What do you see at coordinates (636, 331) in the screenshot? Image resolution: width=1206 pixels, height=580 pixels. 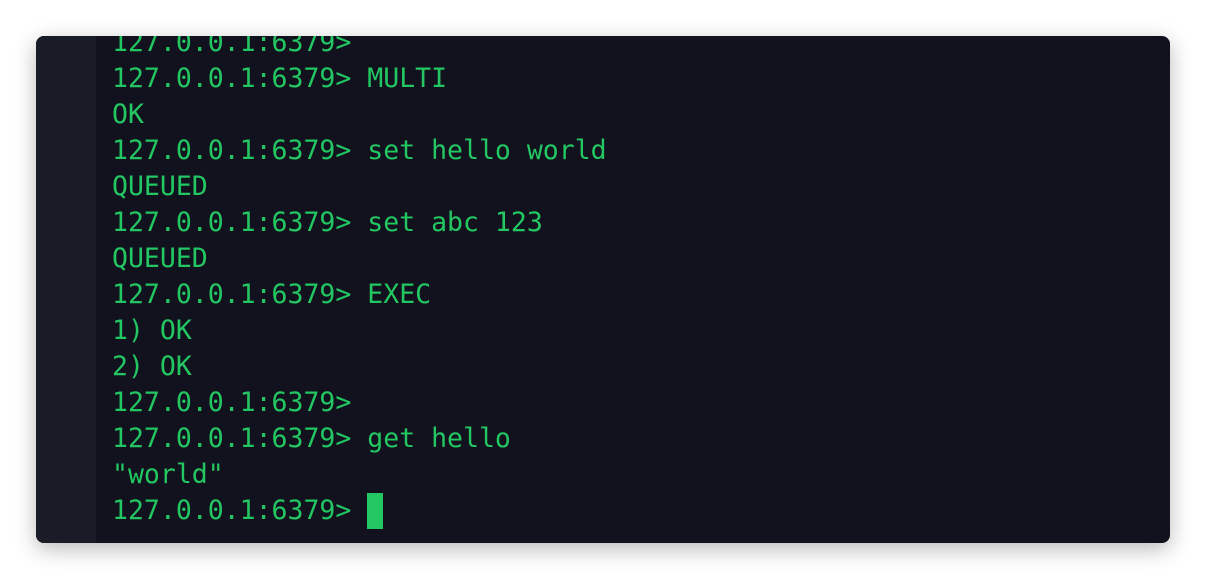 I see `terminal-line: 1) OK` at bounding box center [636, 331].